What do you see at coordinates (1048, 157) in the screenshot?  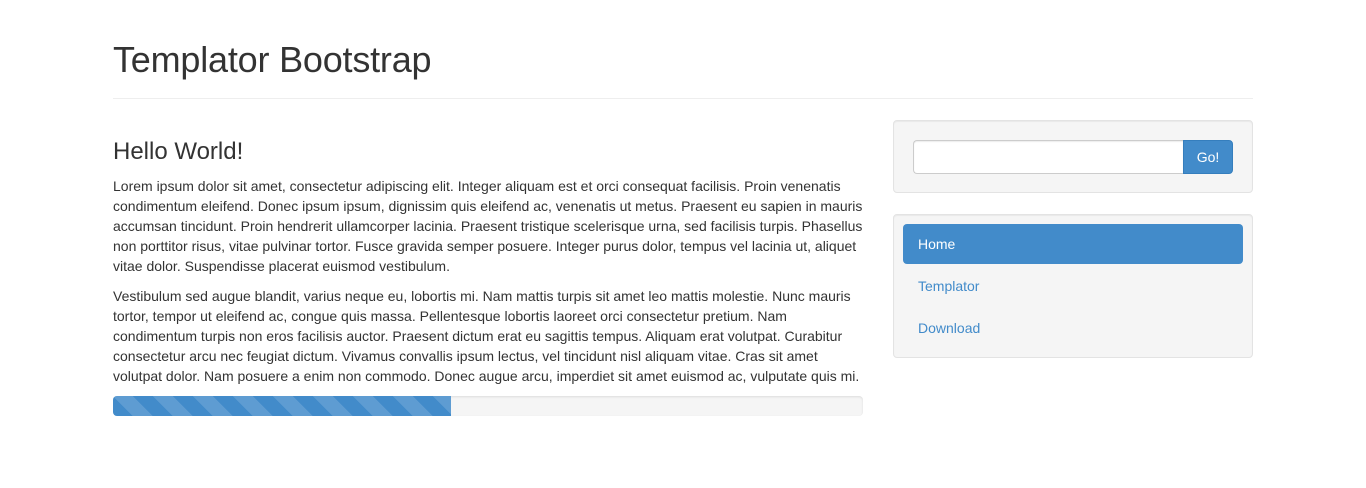 I see `search-input` at bounding box center [1048, 157].